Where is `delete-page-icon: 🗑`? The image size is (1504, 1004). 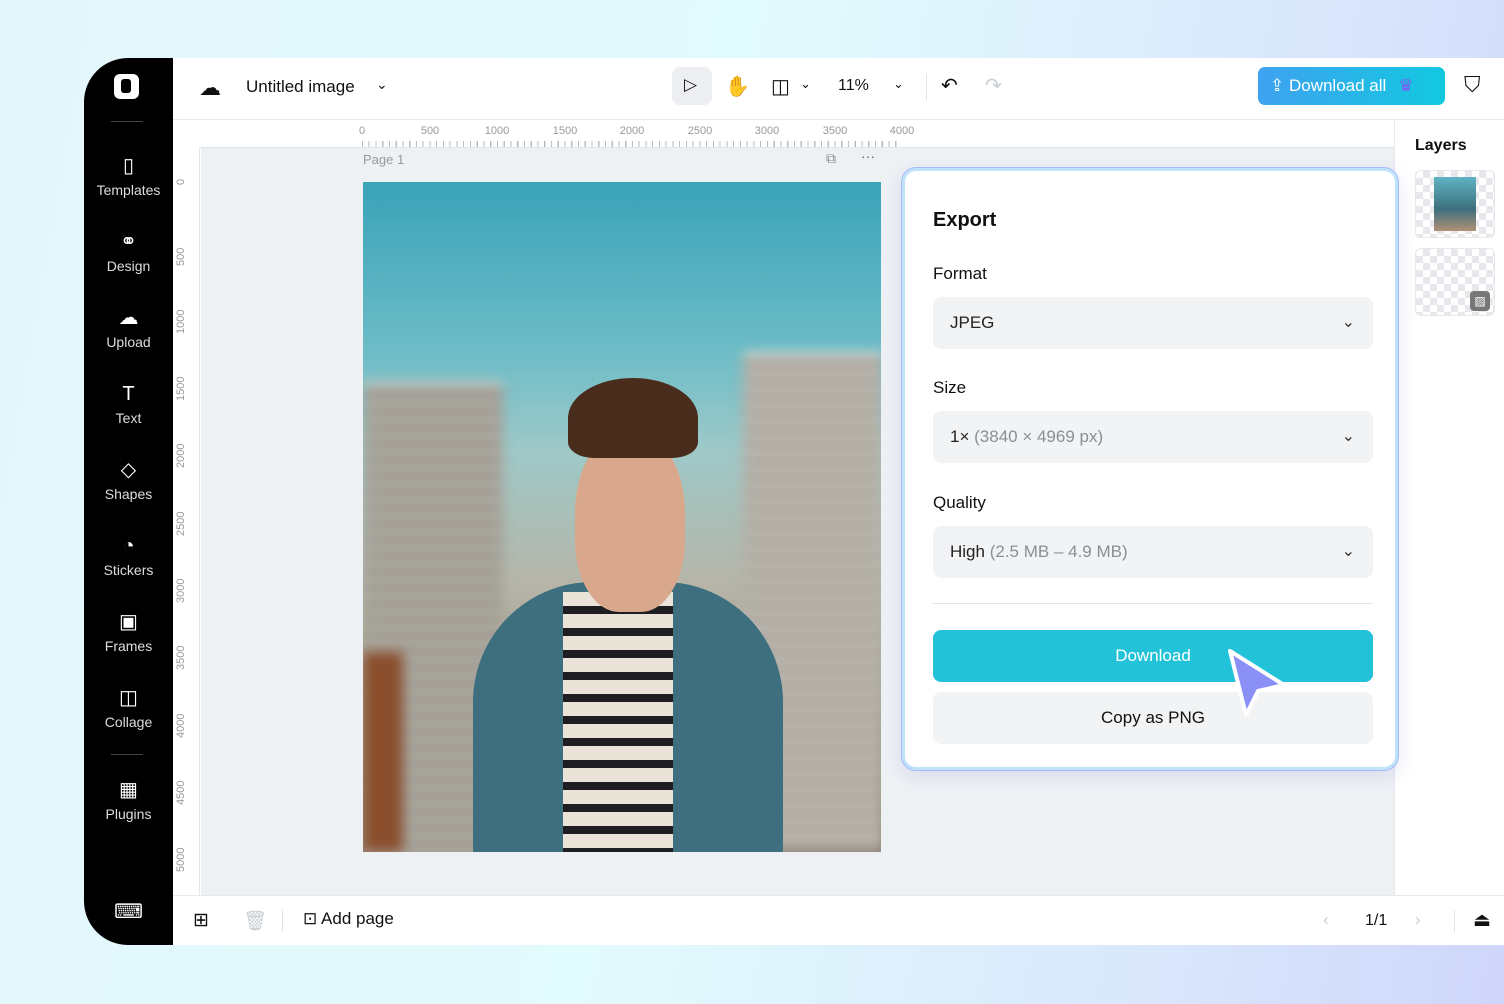
delete-page-icon: 🗑 is located at coordinates (255, 921).